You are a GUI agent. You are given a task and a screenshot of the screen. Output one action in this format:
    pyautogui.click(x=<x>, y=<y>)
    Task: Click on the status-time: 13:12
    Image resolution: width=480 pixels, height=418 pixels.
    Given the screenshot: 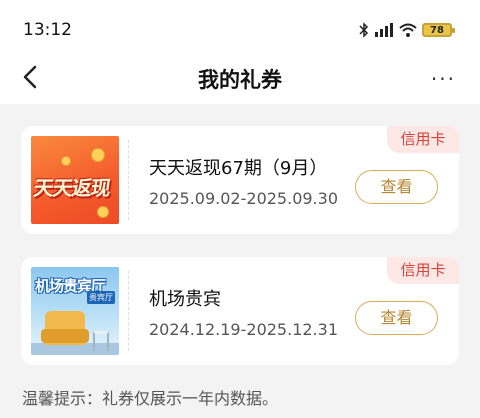 What is the action you would take?
    pyautogui.click(x=47, y=30)
    